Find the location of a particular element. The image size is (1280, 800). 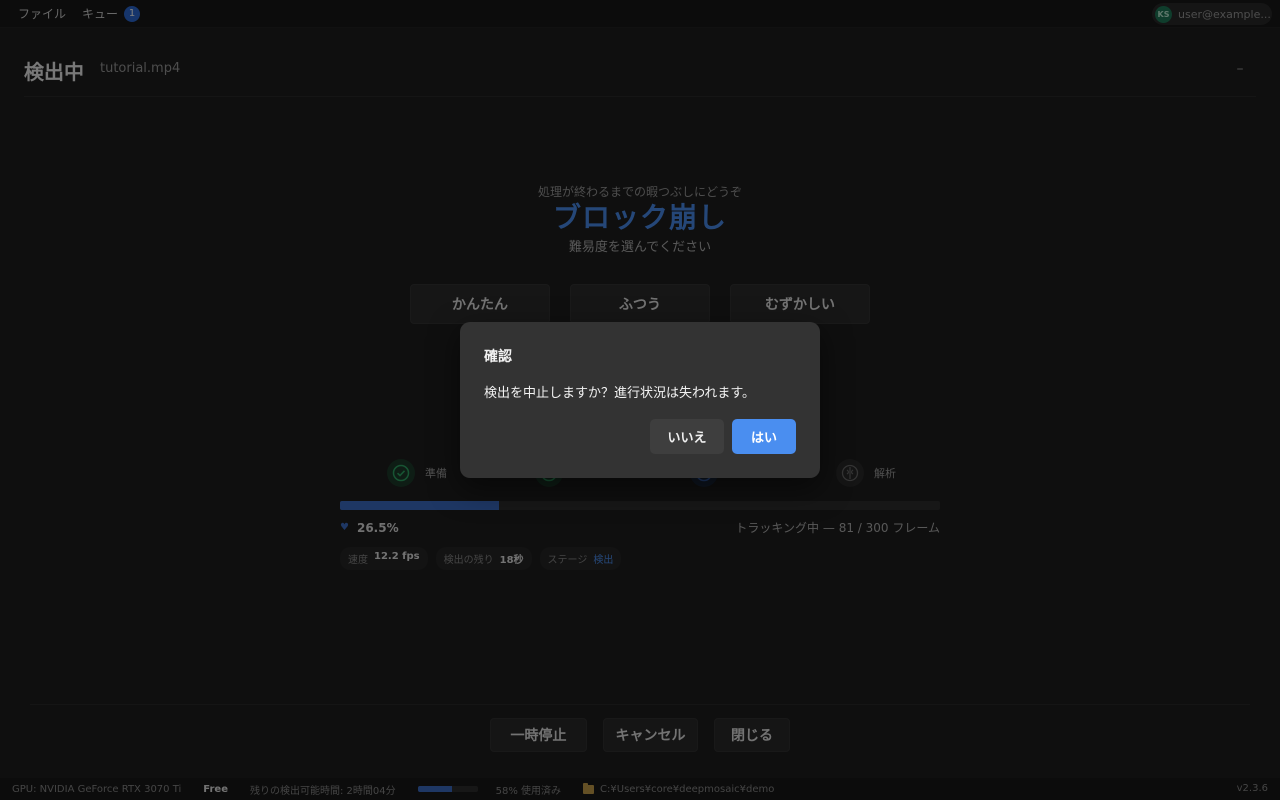

confirm-dialog: 確認 検出を中止しますか？進行状況は失われます。 いいえ はい is located at coordinates (640, 400).